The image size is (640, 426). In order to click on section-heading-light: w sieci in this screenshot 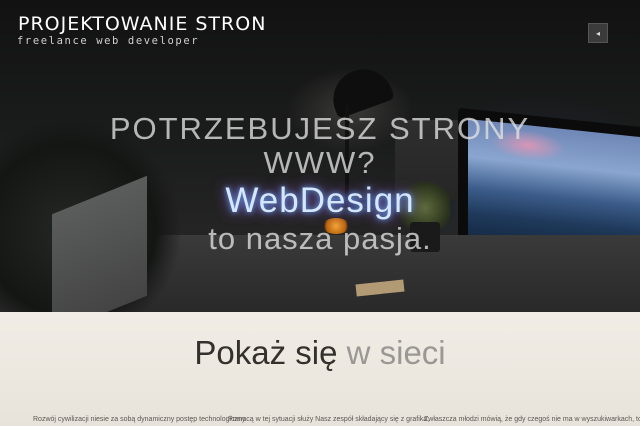, I will do `click(396, 352)`.